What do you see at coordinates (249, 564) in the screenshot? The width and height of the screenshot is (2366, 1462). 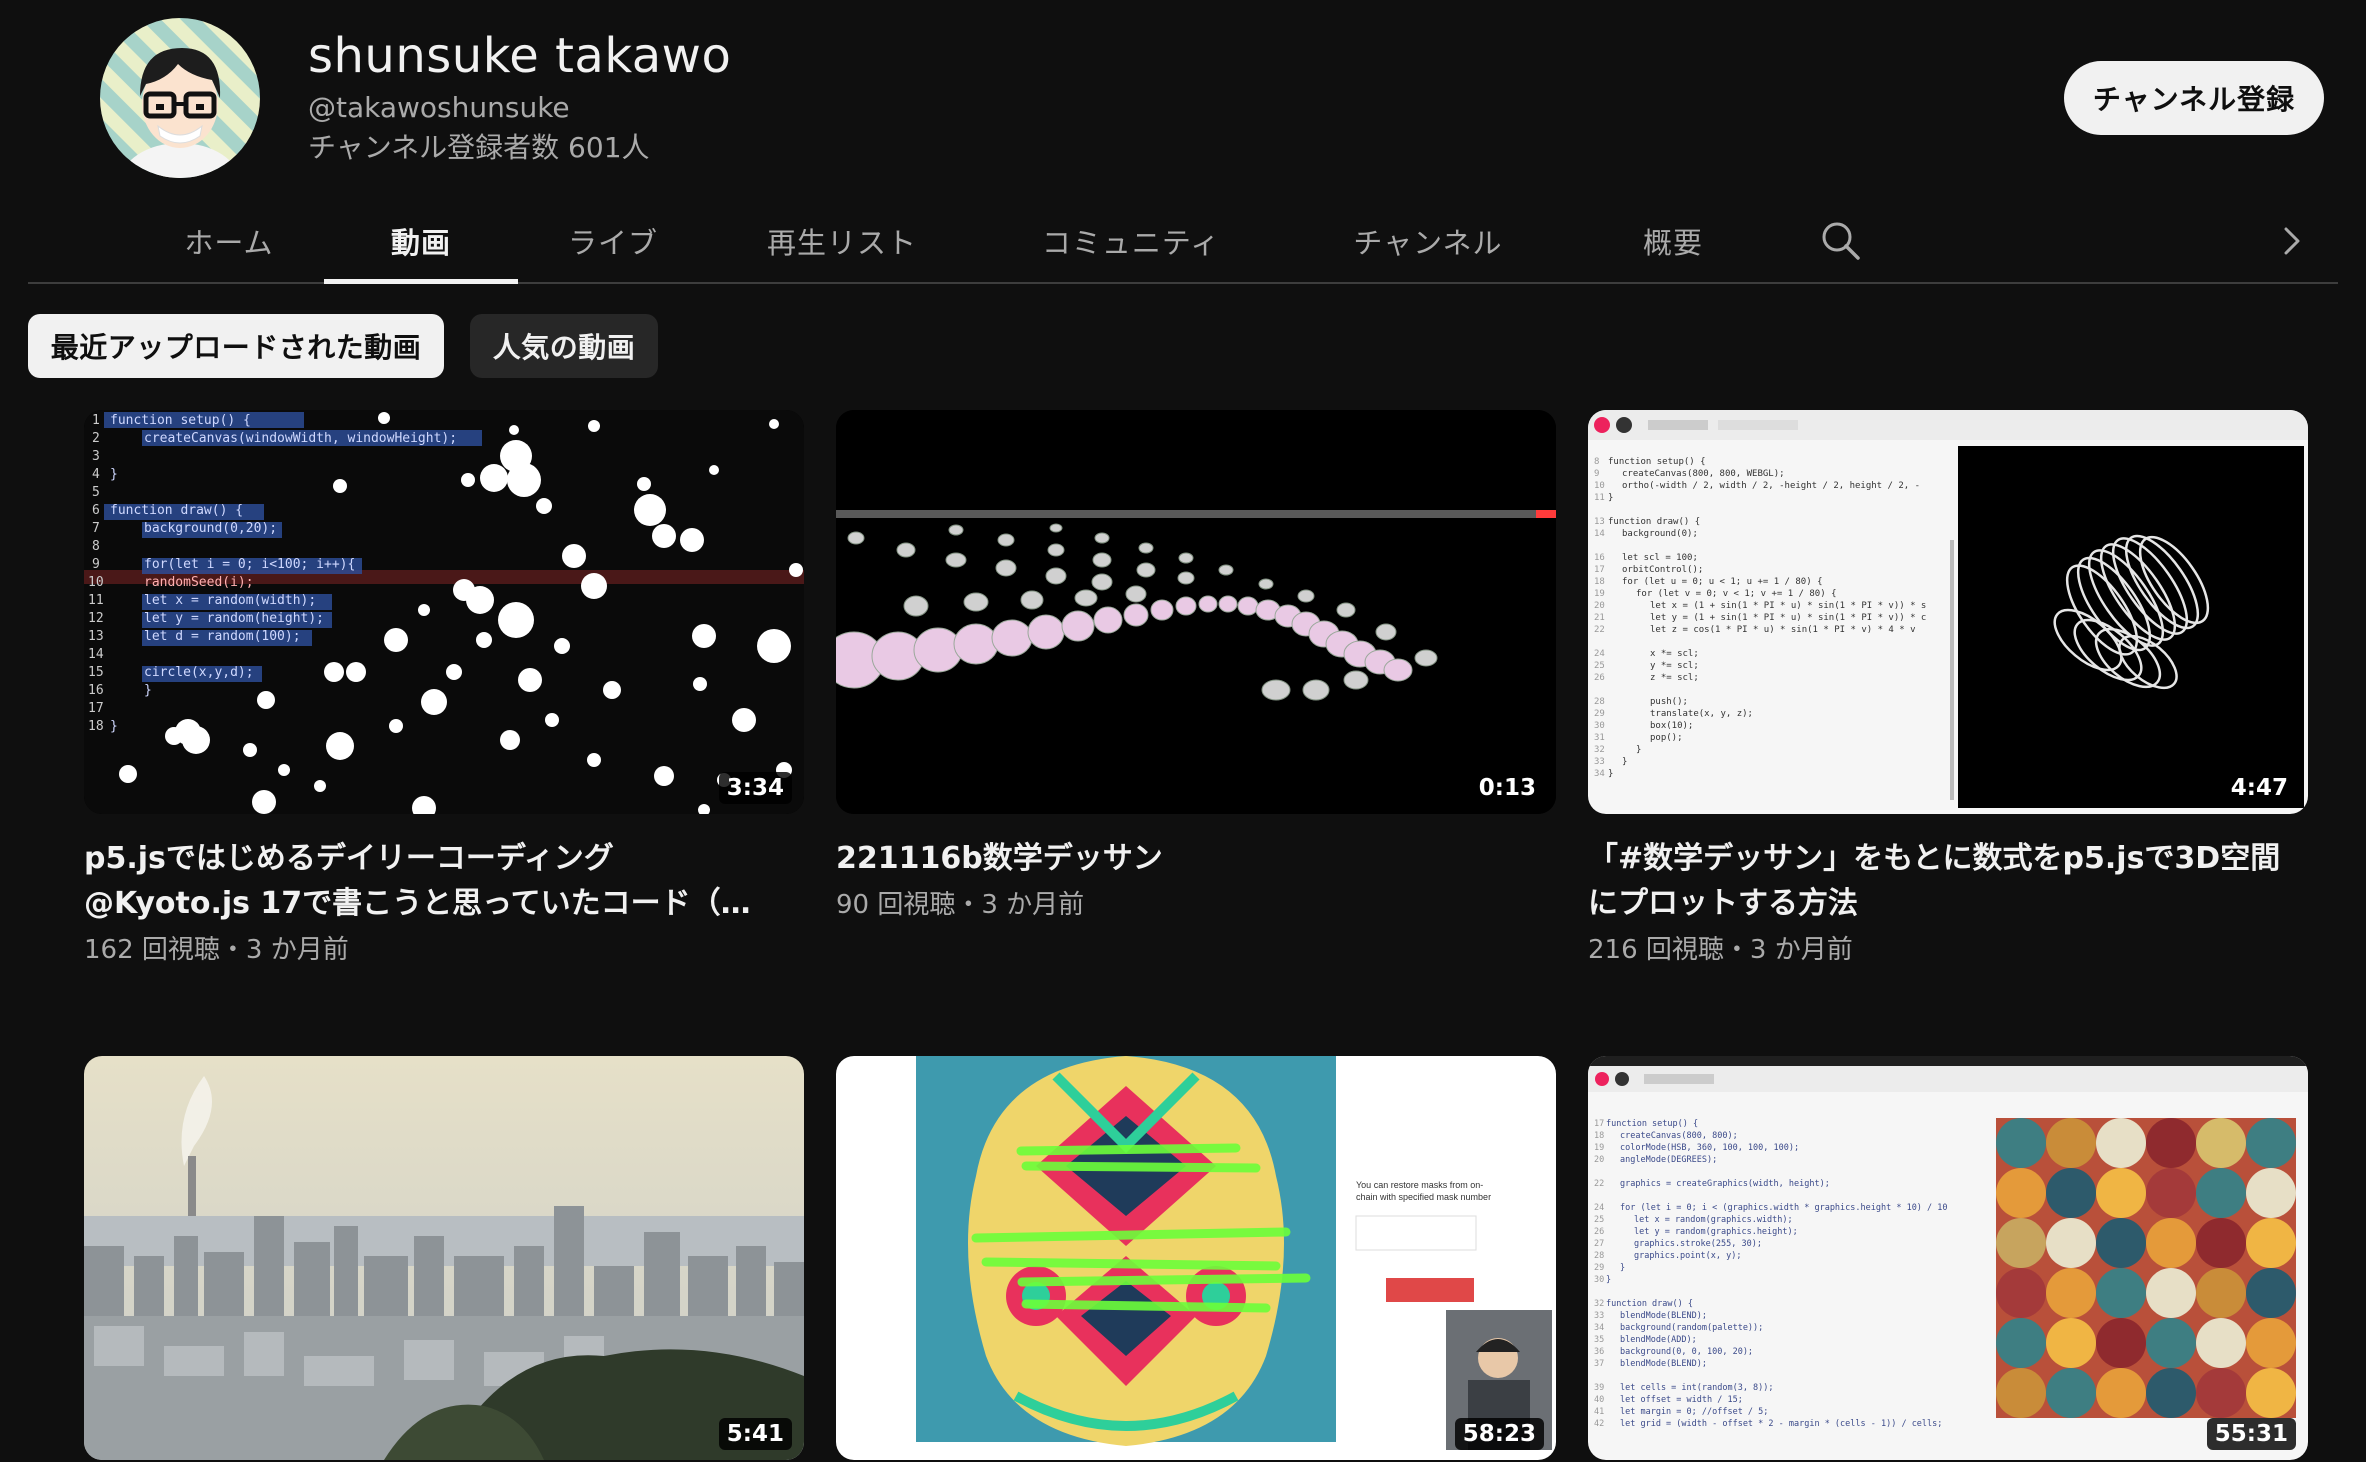 I see `svg-text: for(let i = 0; i<100; i++){` at bounding box center [249, 564].